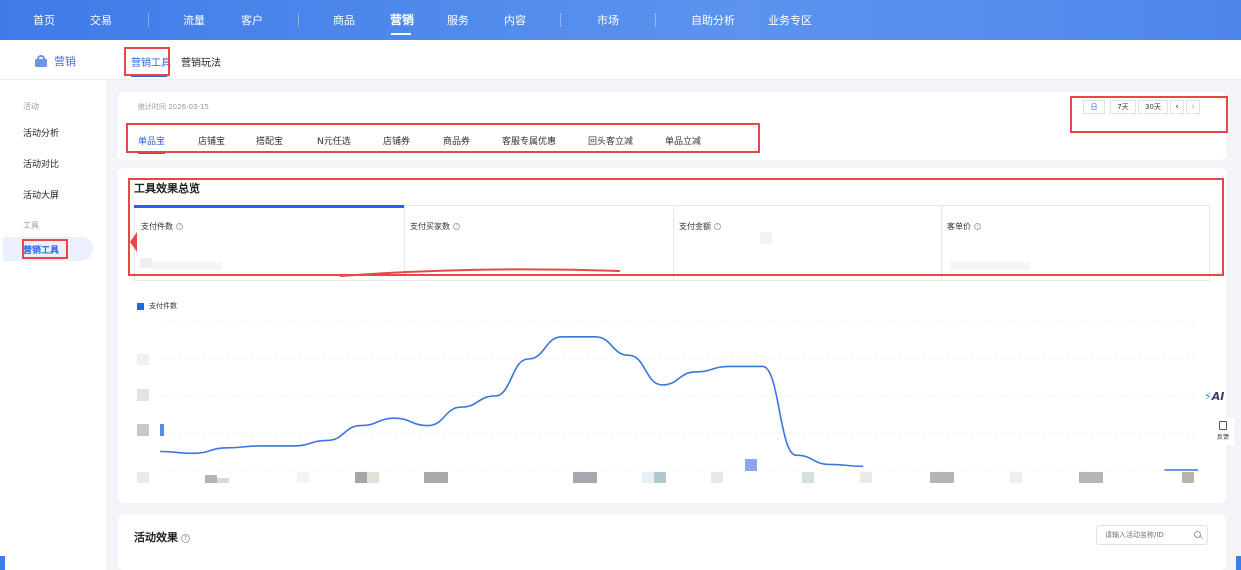 This screenshot has height=570, width=1241. What do you see at coordinates (41, 132) in the screenshot?
I see `sidebar-item-activity-analysis: 活动分析` at bounding box center [41, 132].